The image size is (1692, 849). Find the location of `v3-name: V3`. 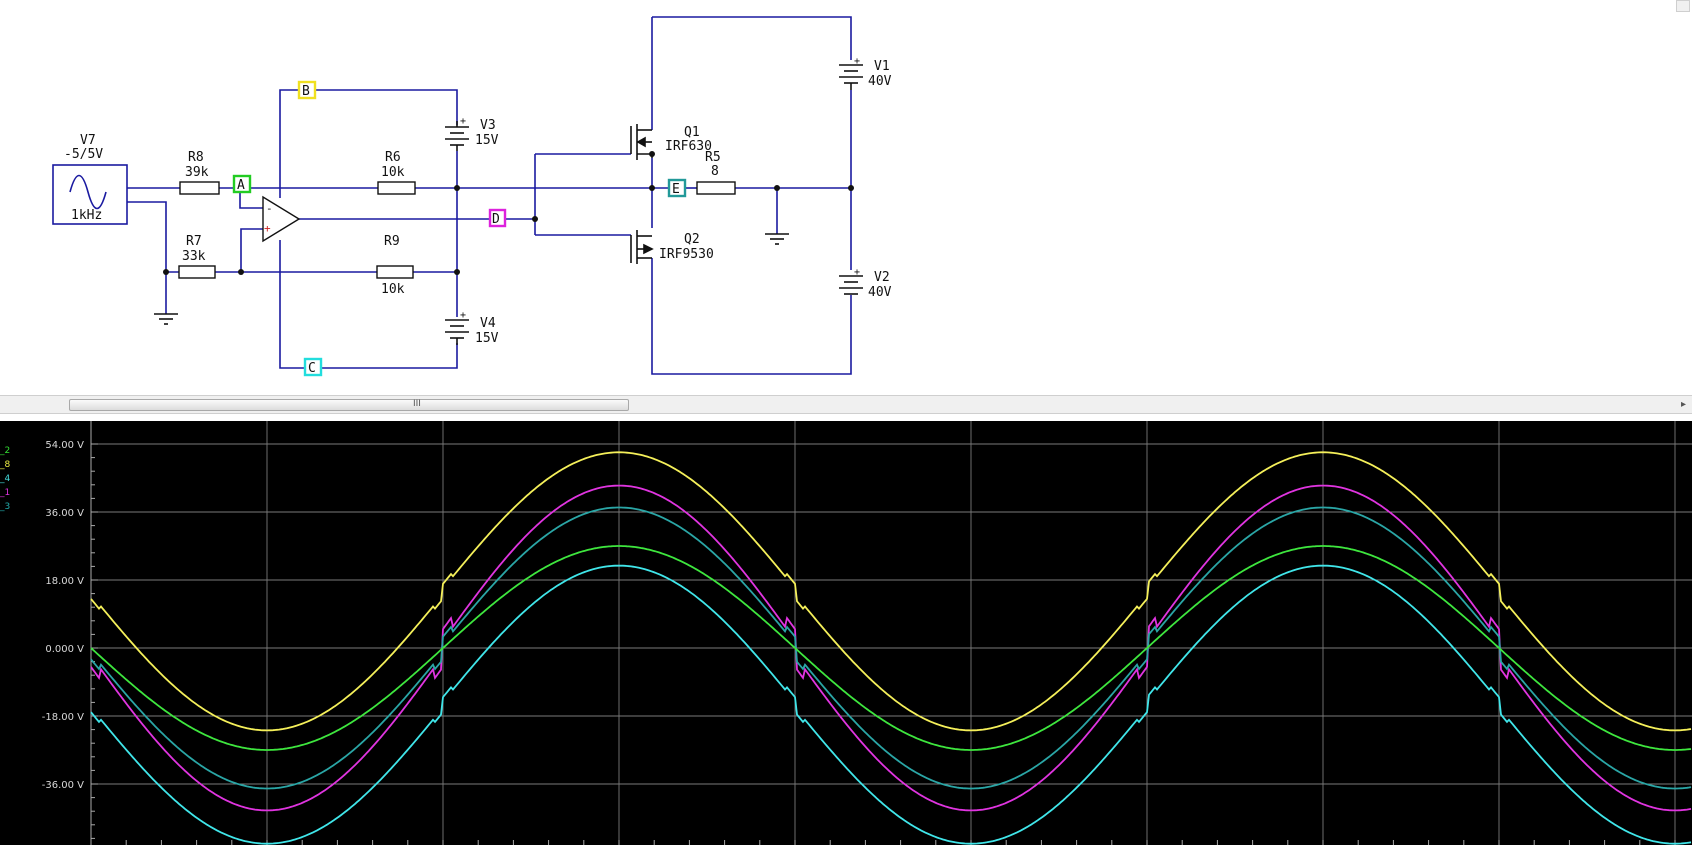

v3-name: V3 is located at coordinates (488, 125).